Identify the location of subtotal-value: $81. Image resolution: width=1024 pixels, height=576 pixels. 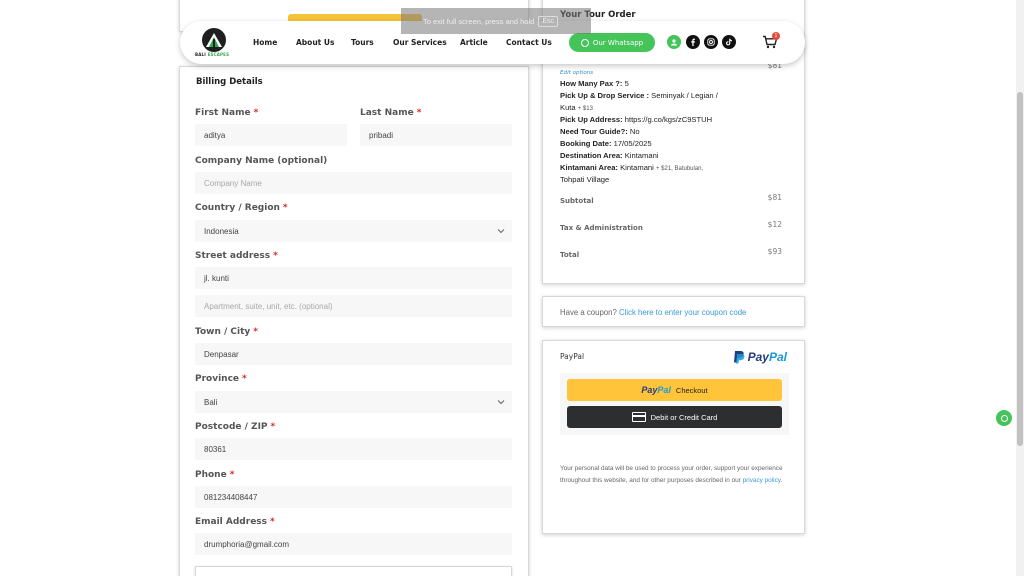
(774, 197).